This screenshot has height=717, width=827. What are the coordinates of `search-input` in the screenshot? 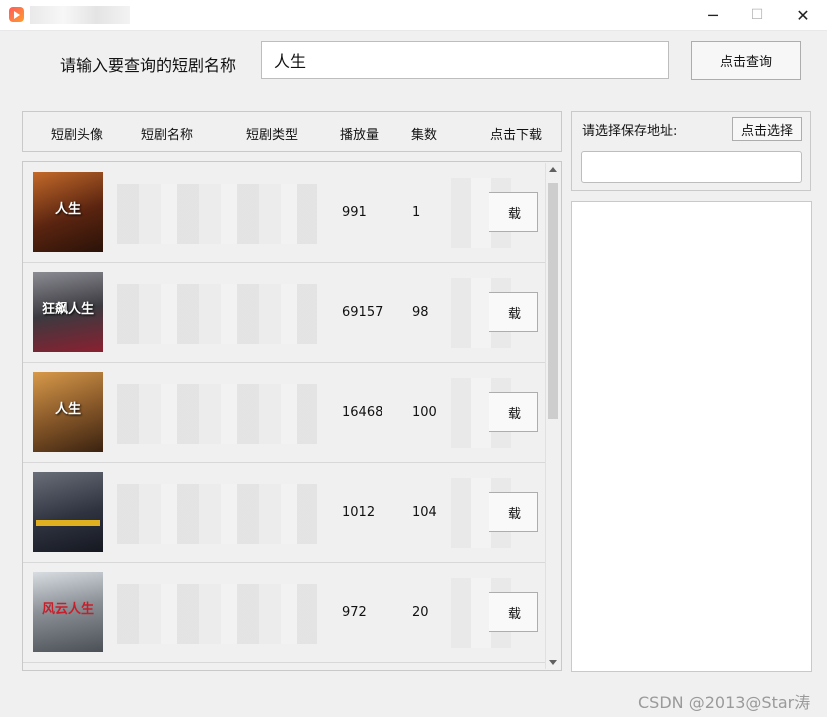 It's located at (465, 60).